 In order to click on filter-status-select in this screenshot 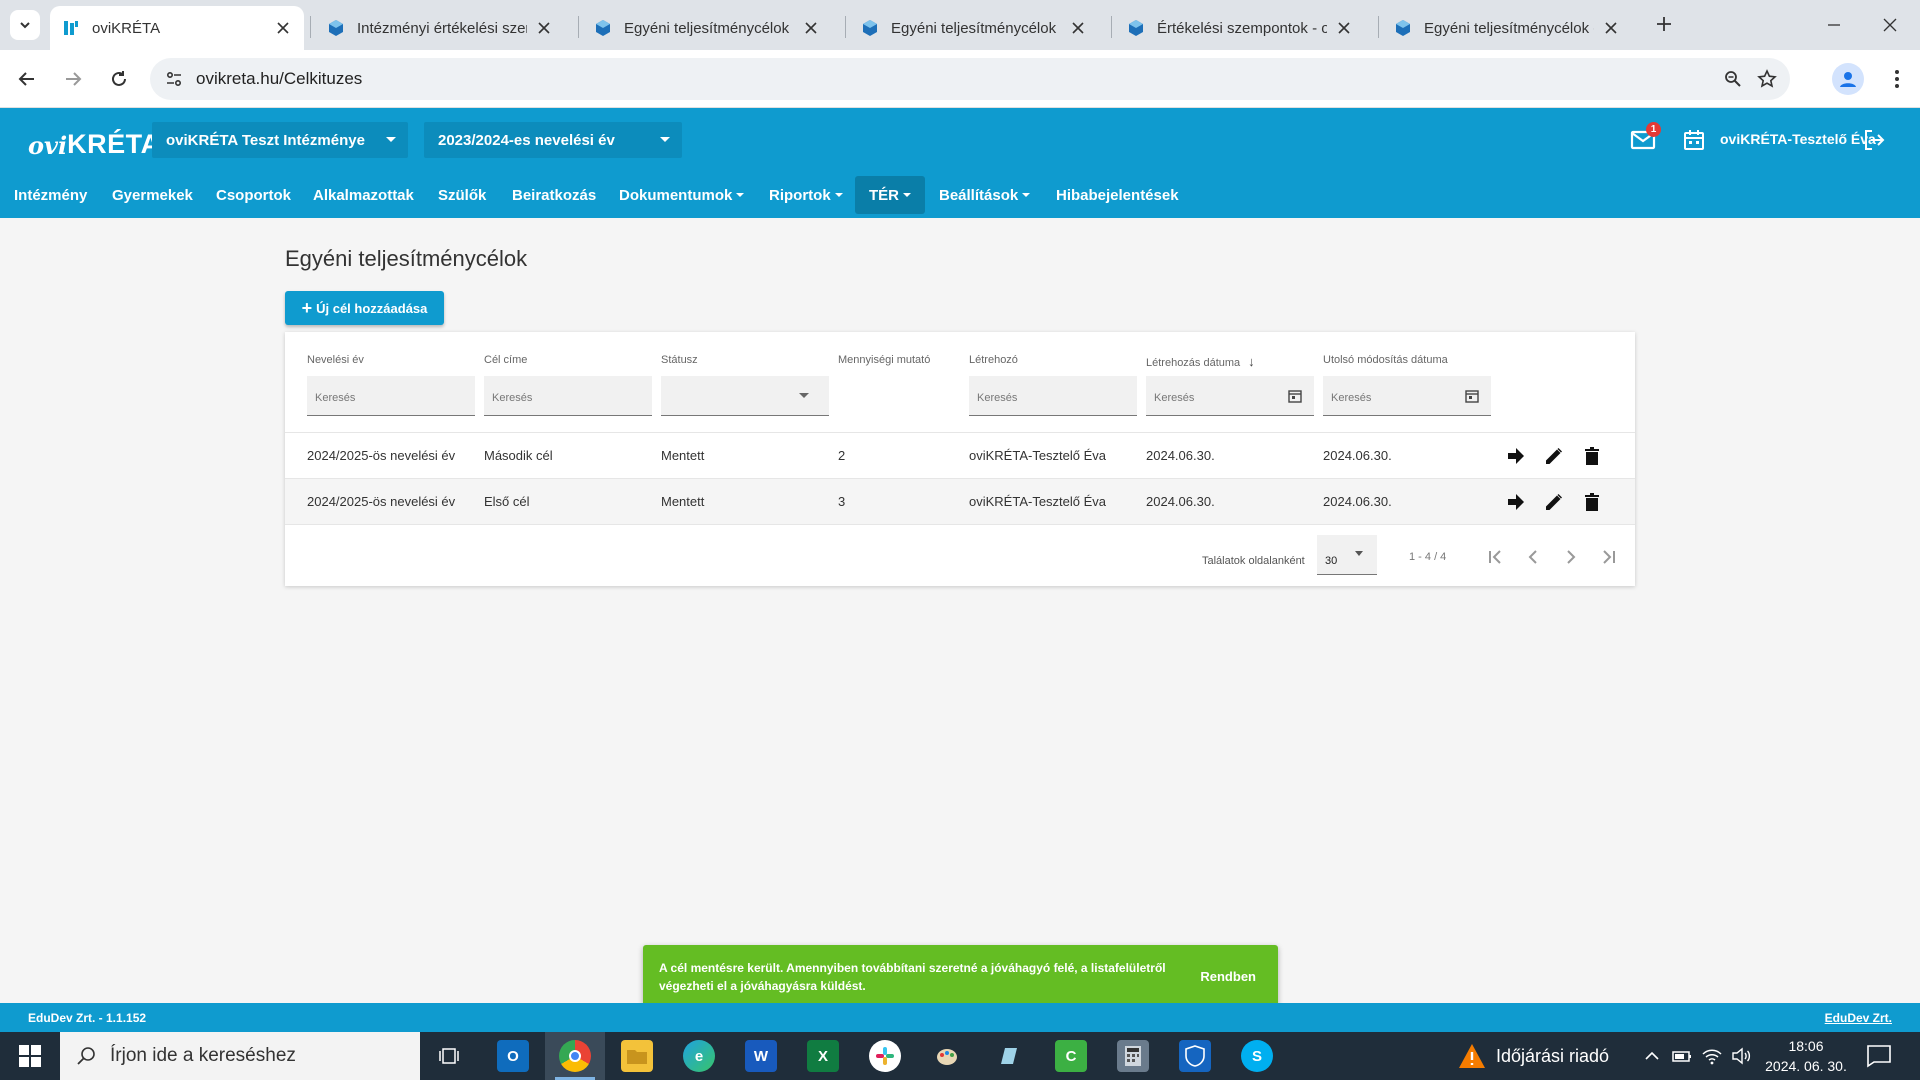, I will do `click(745, 396)`.